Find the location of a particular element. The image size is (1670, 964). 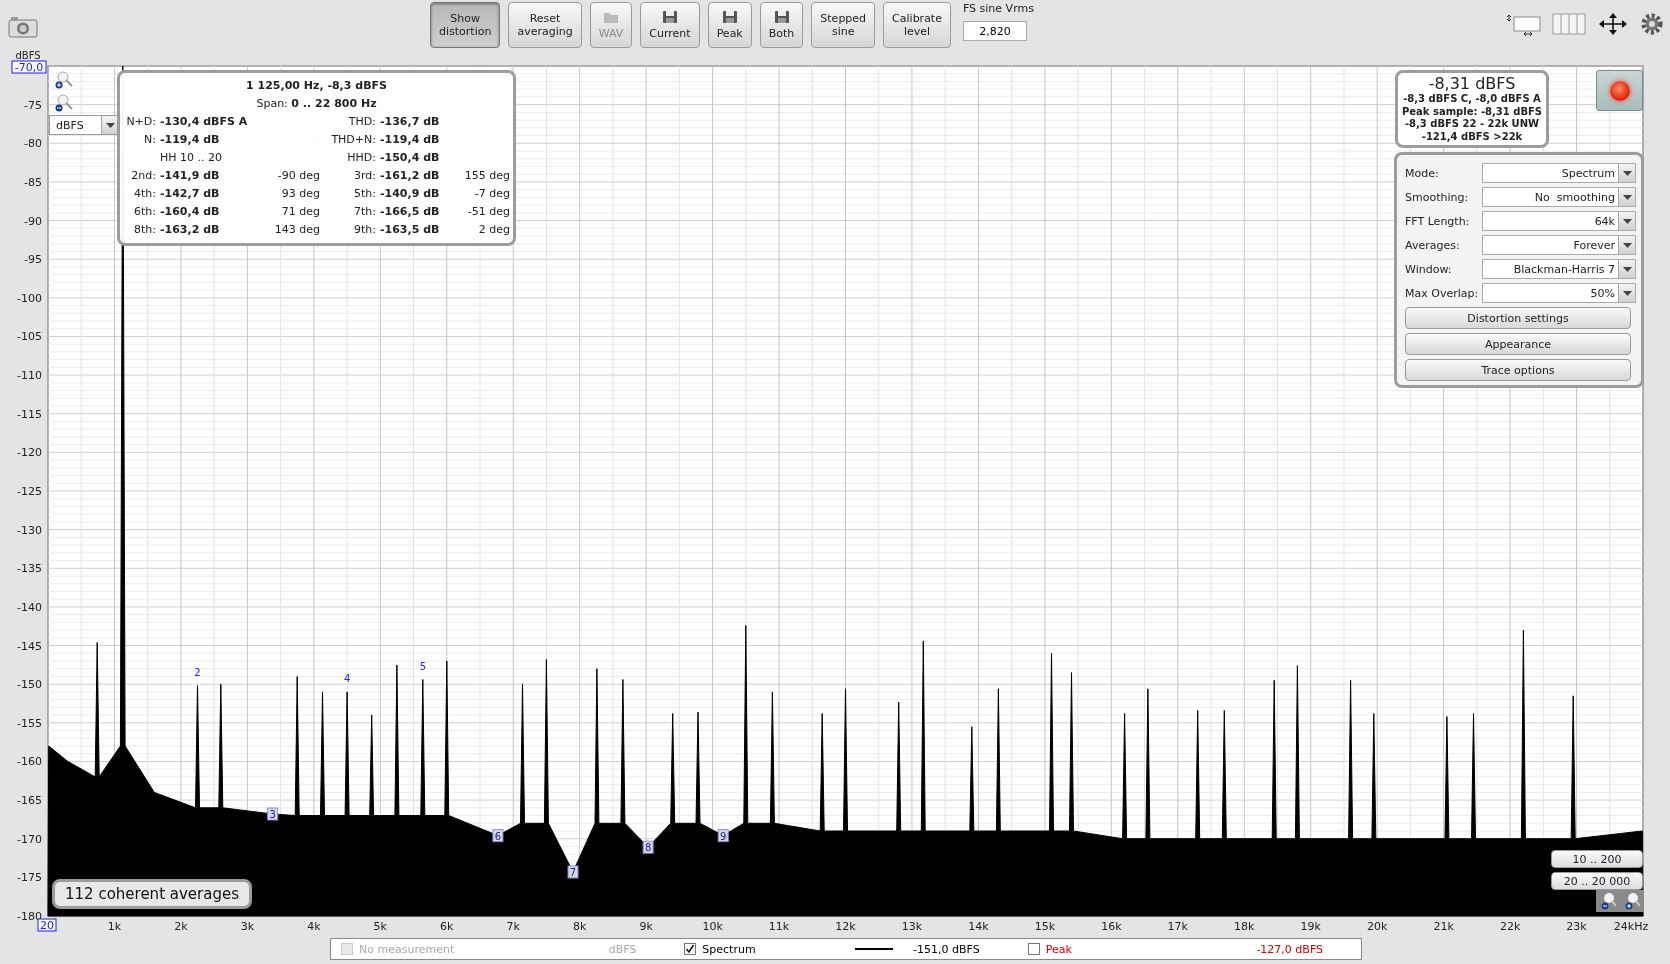

y-tick-label: -75 is located at coordinates (33, 105).